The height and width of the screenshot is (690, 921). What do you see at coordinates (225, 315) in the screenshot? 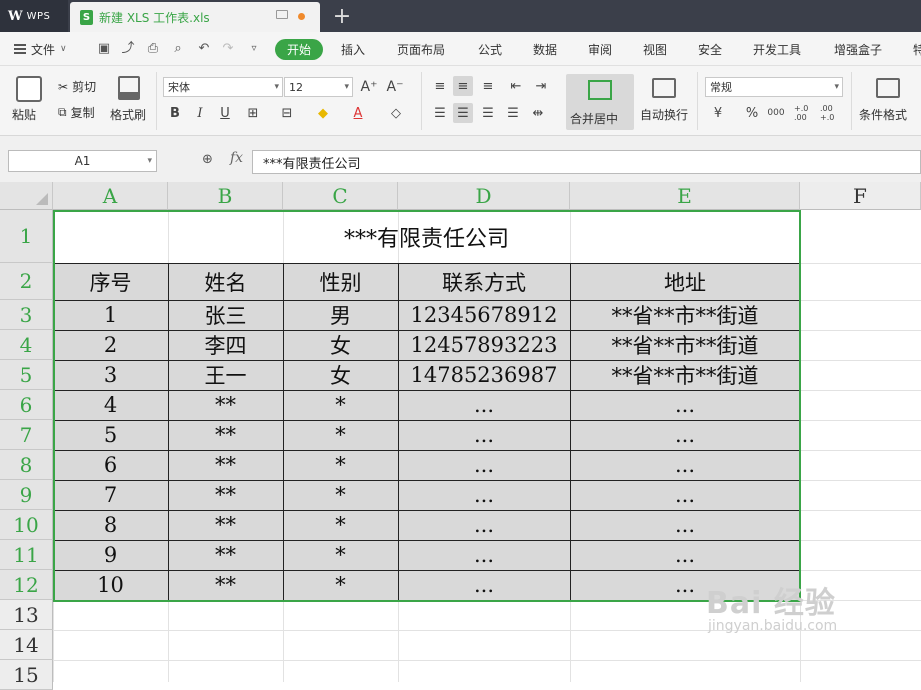
I see `data-cell: 张三` at bounding box center [225, 315].